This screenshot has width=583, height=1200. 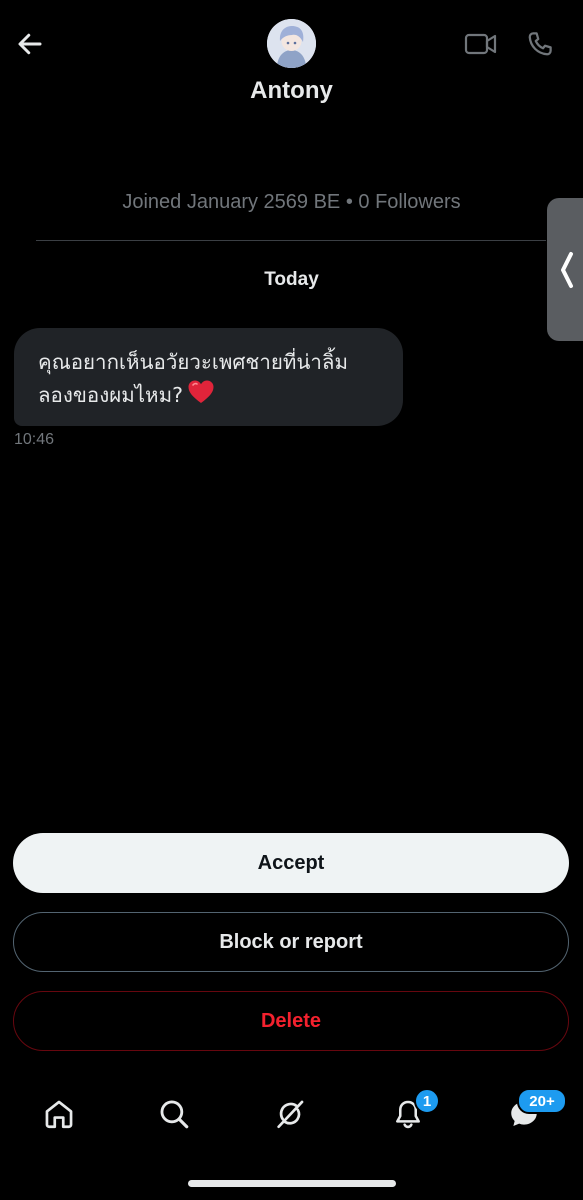 I want to click on search-icon, so click(x=174, y=1114).